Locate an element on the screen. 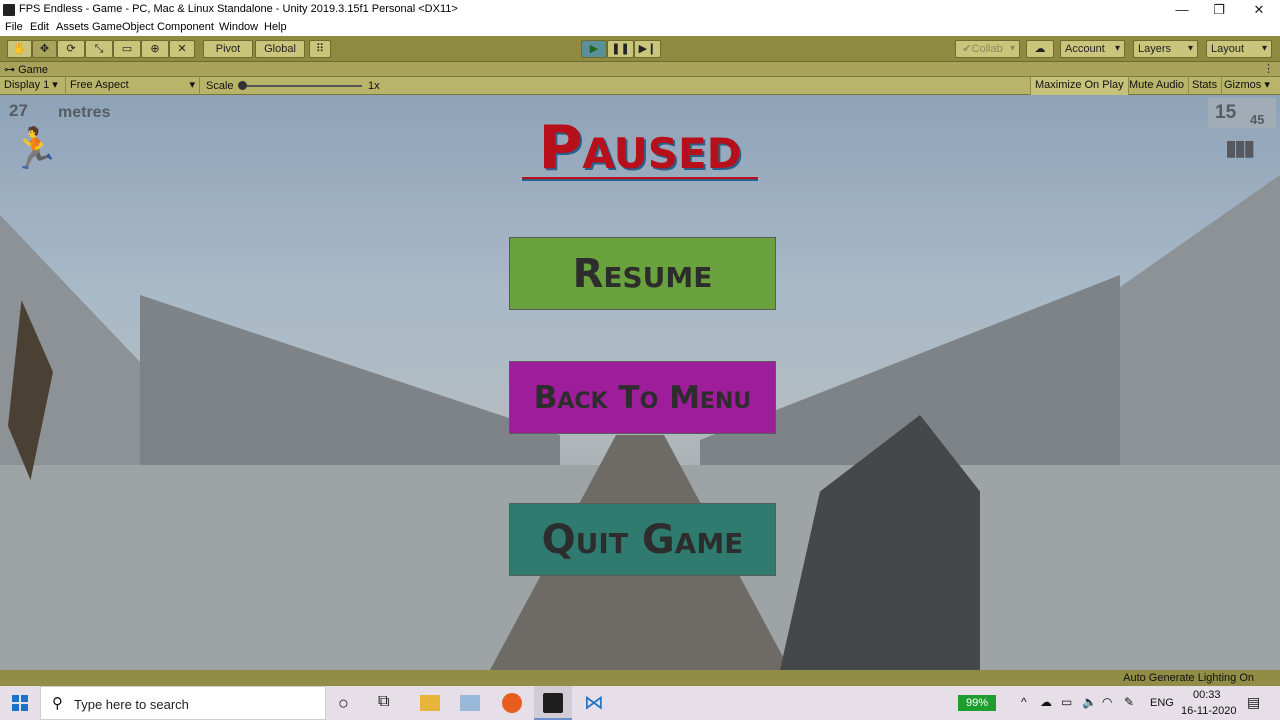 The image size is (1280, 720). onedrive-icon: ☁ is located at coordinates (1046, 702).